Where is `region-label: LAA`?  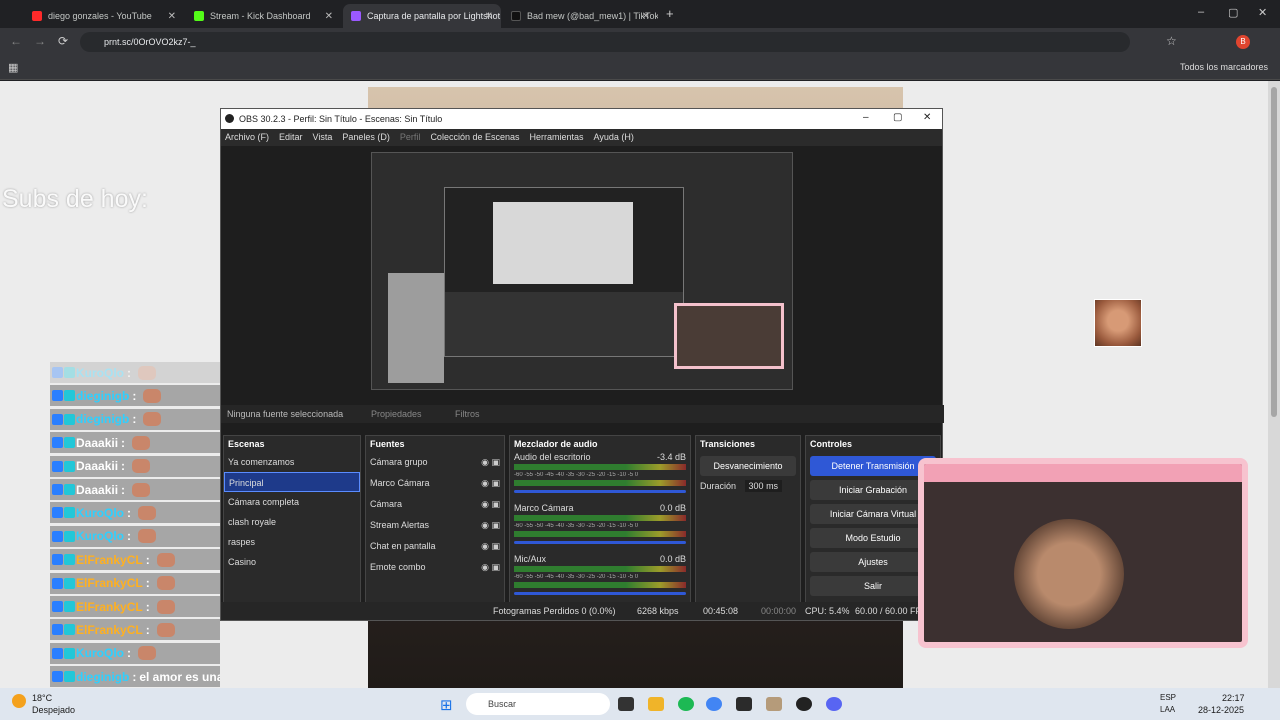 region-label: LAA is located at coordinates (1167, 709).